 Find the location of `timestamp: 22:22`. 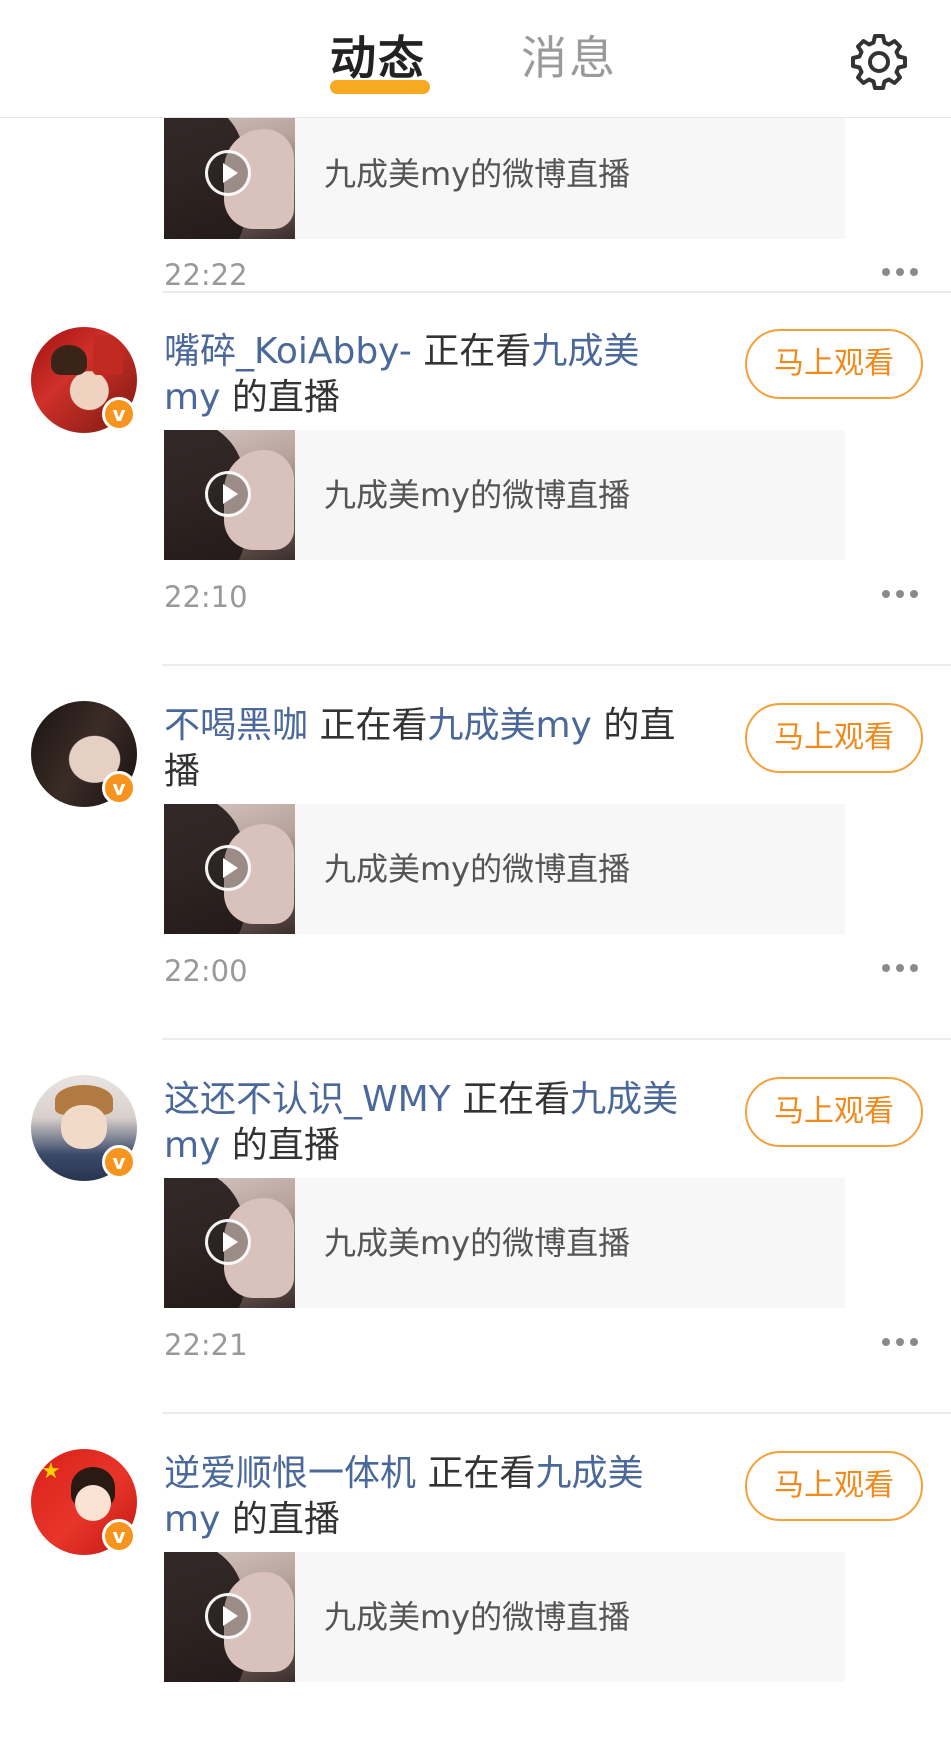

timestamp: 22:22 is located at coordinates (206, 275).